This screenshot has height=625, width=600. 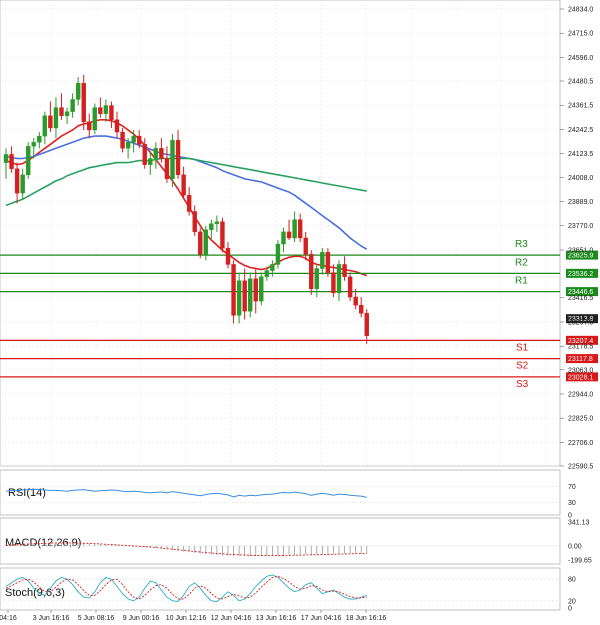 I want to click on rsi-level-label: 70, so click(x=572, y=487).